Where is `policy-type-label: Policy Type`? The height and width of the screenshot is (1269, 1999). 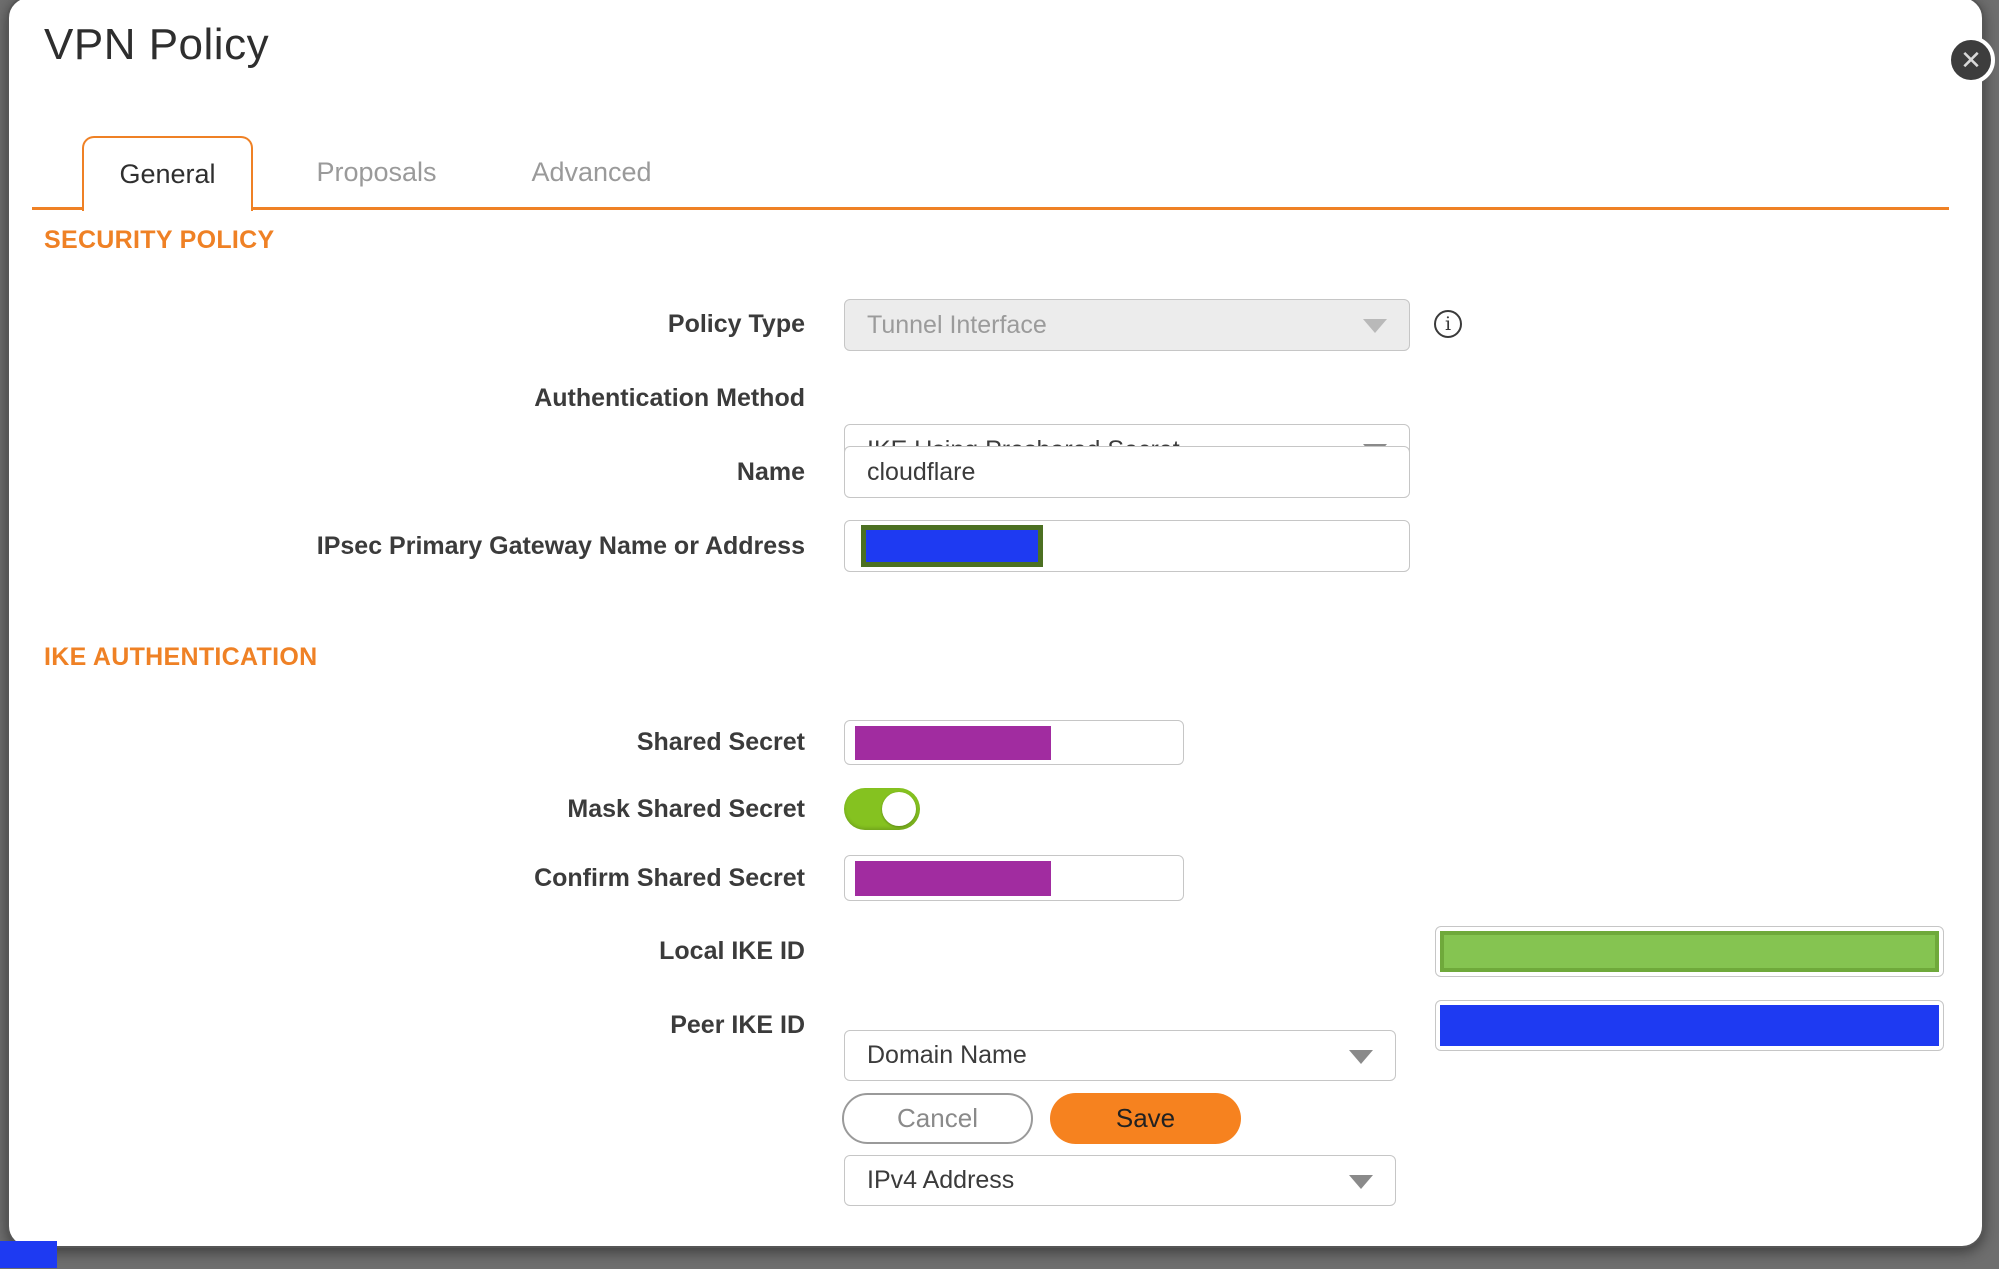
policy-type-label: Policy Type is located at coordinates (736, 324).